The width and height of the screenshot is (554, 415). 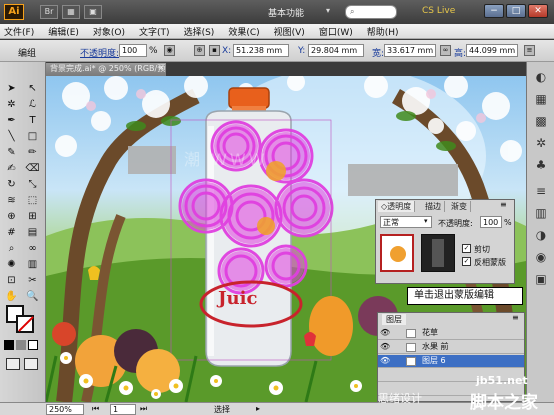 What do you see at coordinates (515, 317) in the screenshot?
I see `layers-menu-icon: ≡` at bounding box center [515, 317].